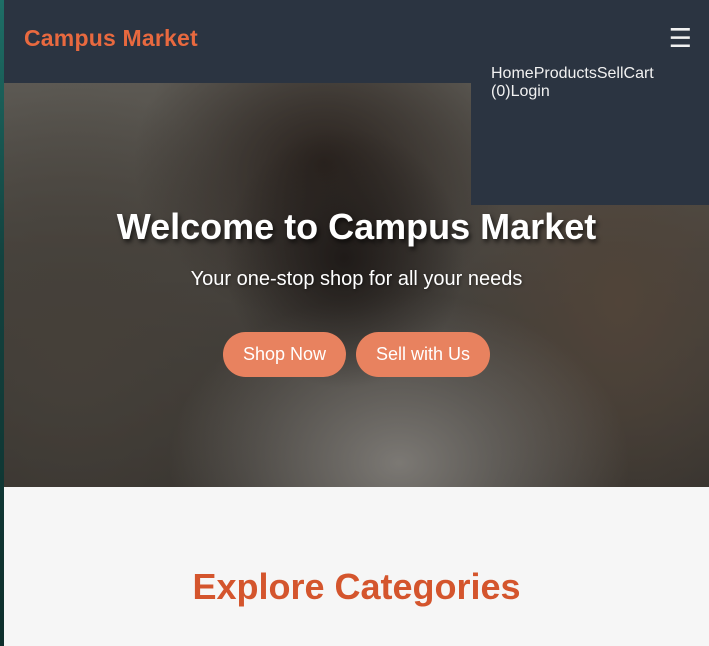 The height and width of the screenshot is (646, 709). Describe the element at coordinates (111, 38) in the screenshot. I see `brand-logo: Campus Market` at that location.